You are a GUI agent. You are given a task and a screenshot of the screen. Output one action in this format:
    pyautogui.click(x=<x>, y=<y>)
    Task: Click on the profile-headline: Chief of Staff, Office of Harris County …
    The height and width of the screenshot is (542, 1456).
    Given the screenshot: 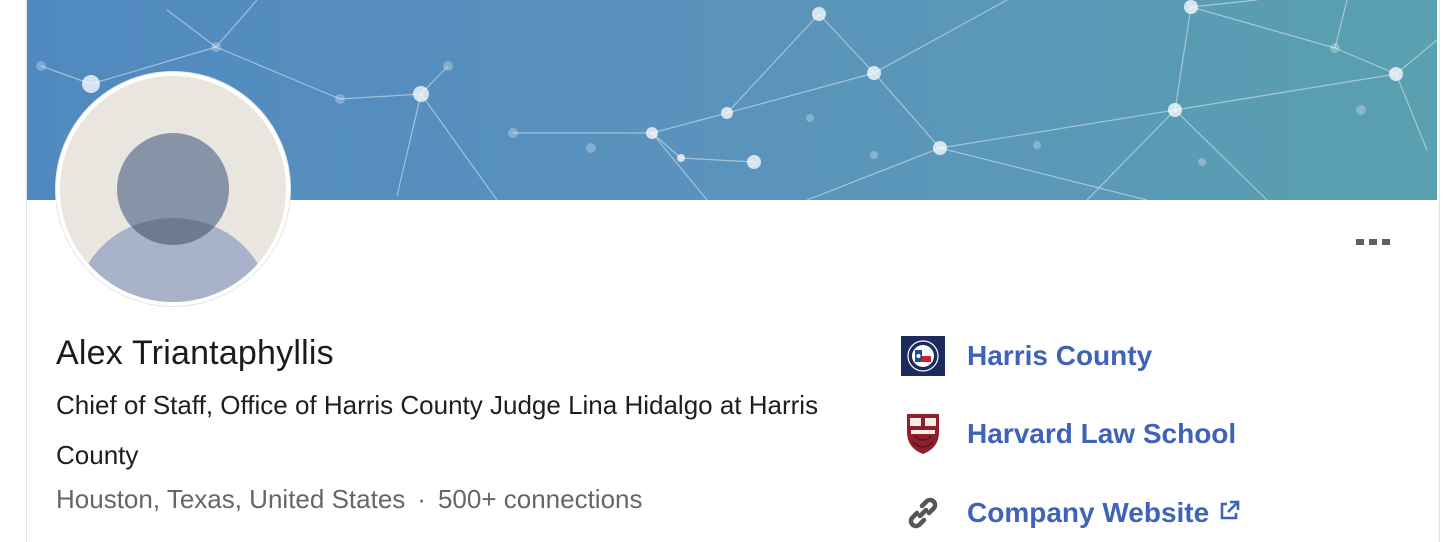 What is the action you would take?
    pyautogui.click(x=437, y=430)
    